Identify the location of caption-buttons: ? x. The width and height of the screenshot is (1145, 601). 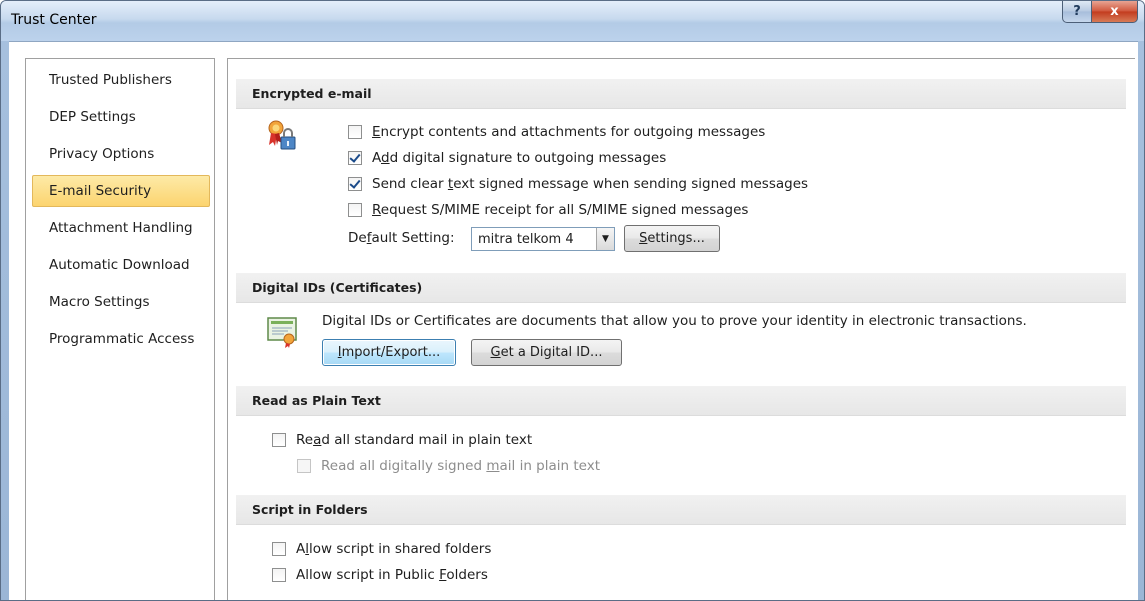
(1100, 12).